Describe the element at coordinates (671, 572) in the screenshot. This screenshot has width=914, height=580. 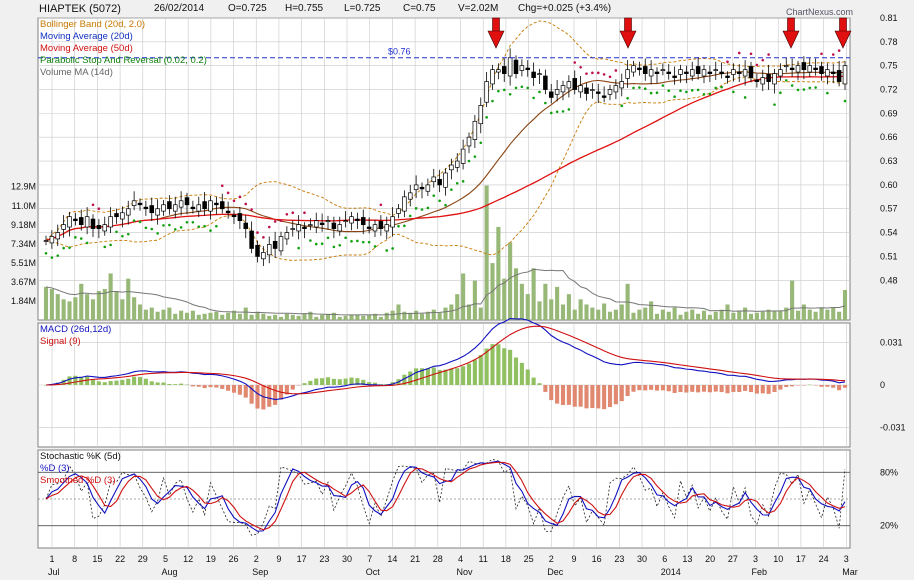
I see `month-label: 2014` at that location.